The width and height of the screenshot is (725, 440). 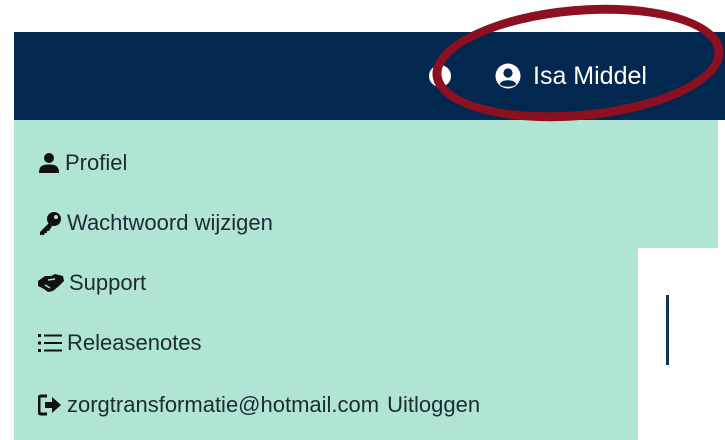 I want to click on logout-email: zorgtransformatie@hotmail.com, so click(x=223, y=404).